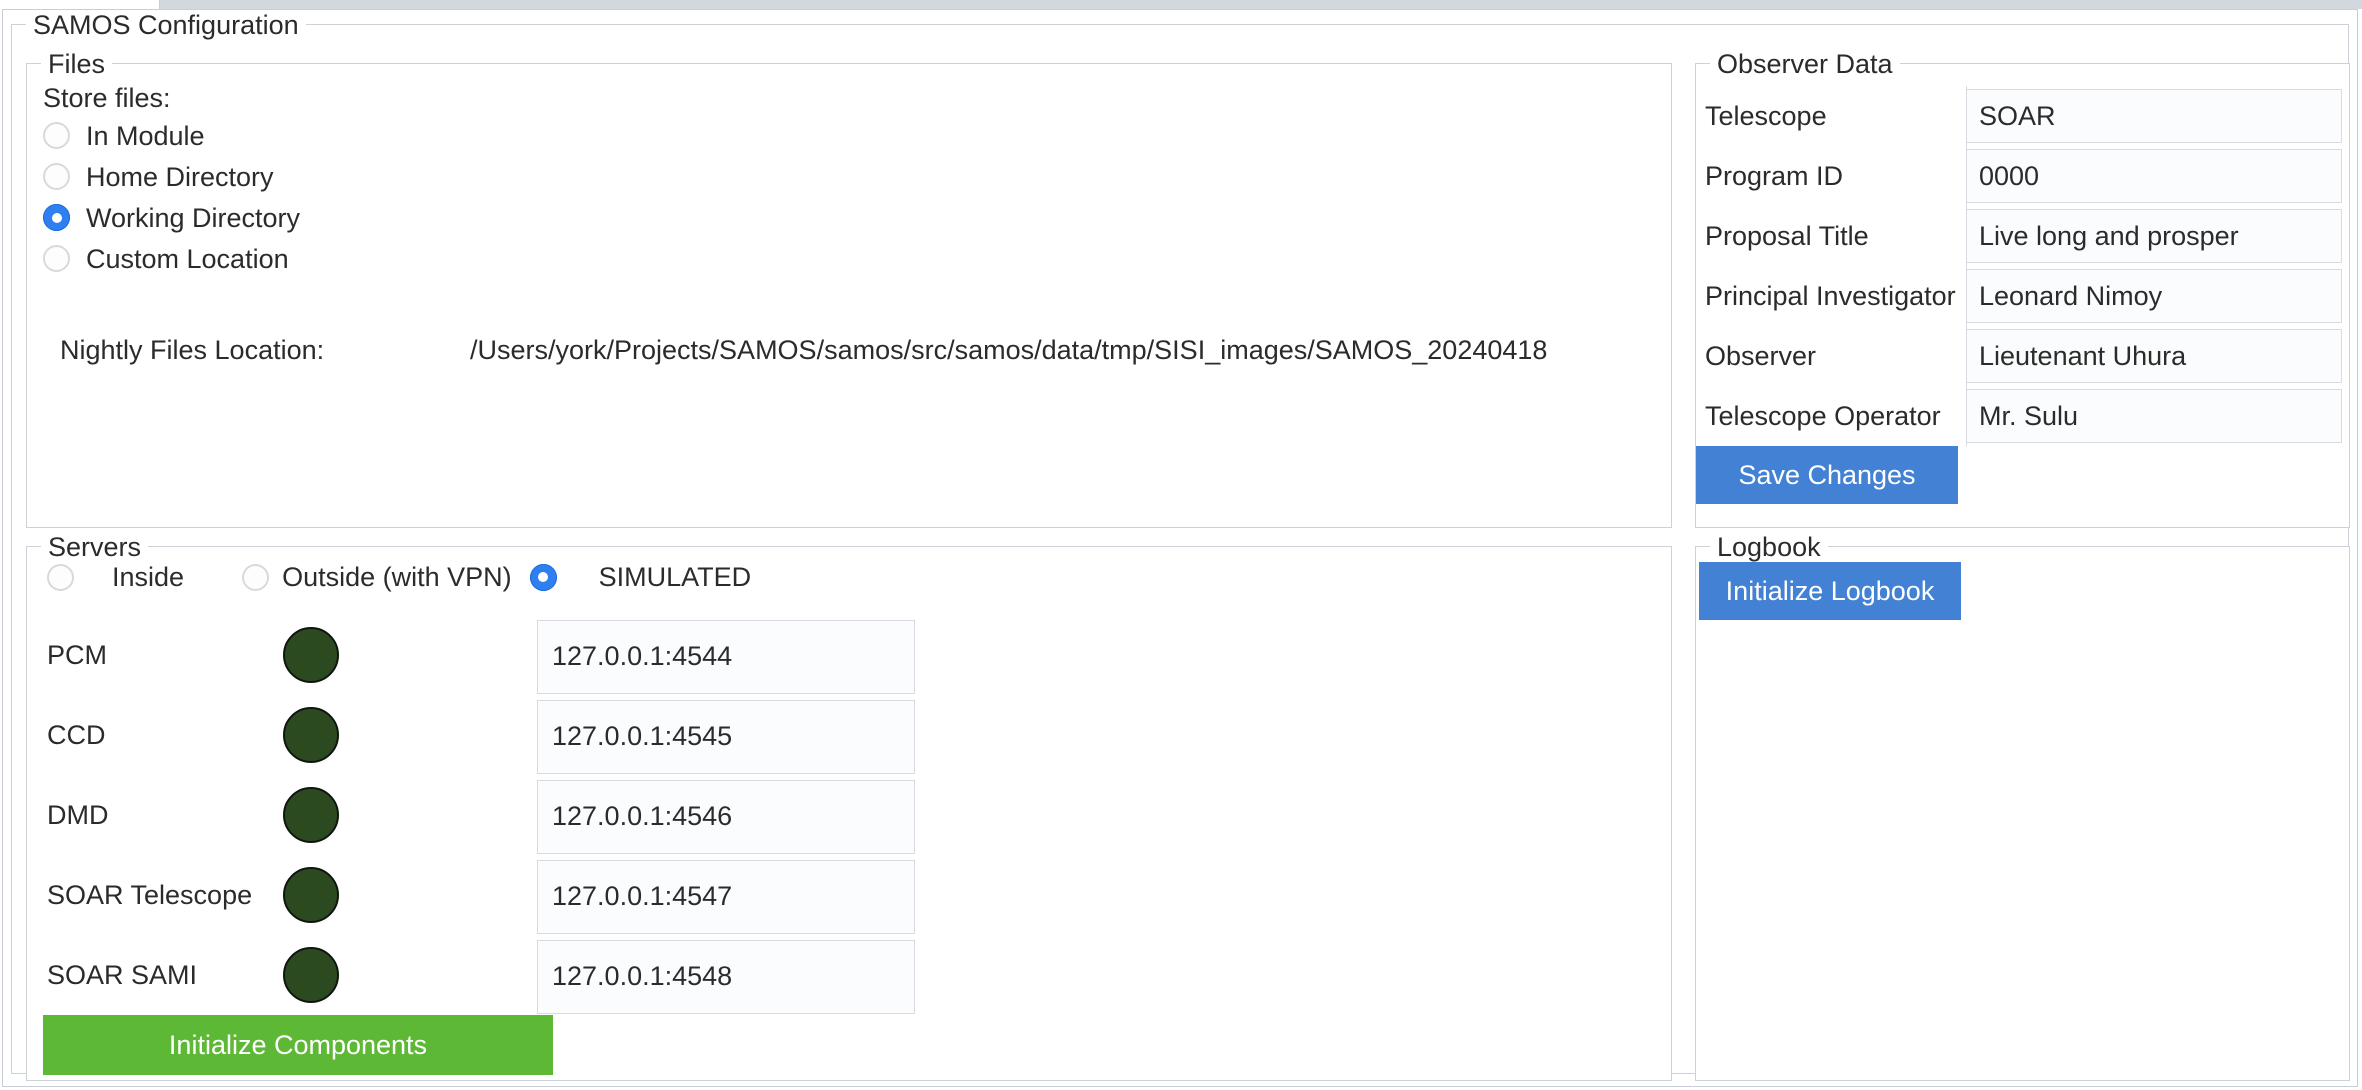 Image resolution: width=2362 pixels, height=1090 pixels. What do you see at coordinates (402, 735) in the screenshot?
I see `server-status-cell-ccd` at bounding box center [402, 735].